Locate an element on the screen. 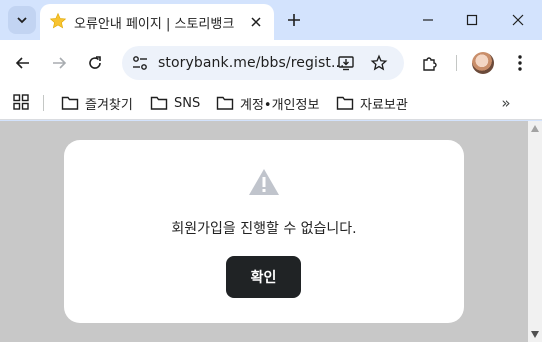 This screenshot has height=342, width=542. bookmark-folder-favorites: 즐겨찾기 is located at coordinates (97, 103).